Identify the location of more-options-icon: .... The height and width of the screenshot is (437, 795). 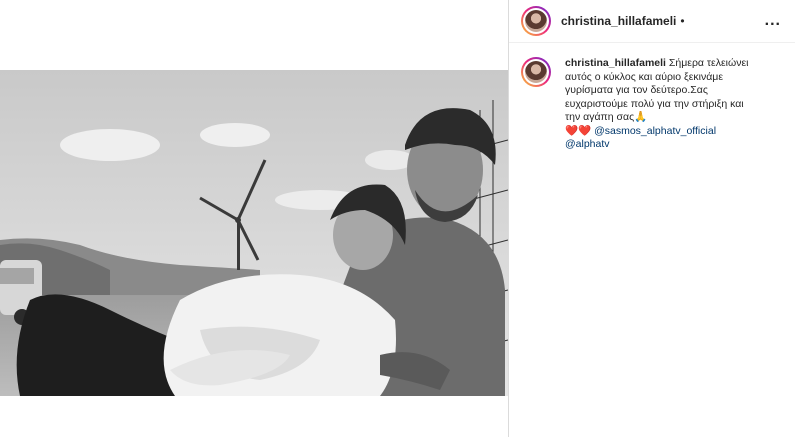
(773, 21).